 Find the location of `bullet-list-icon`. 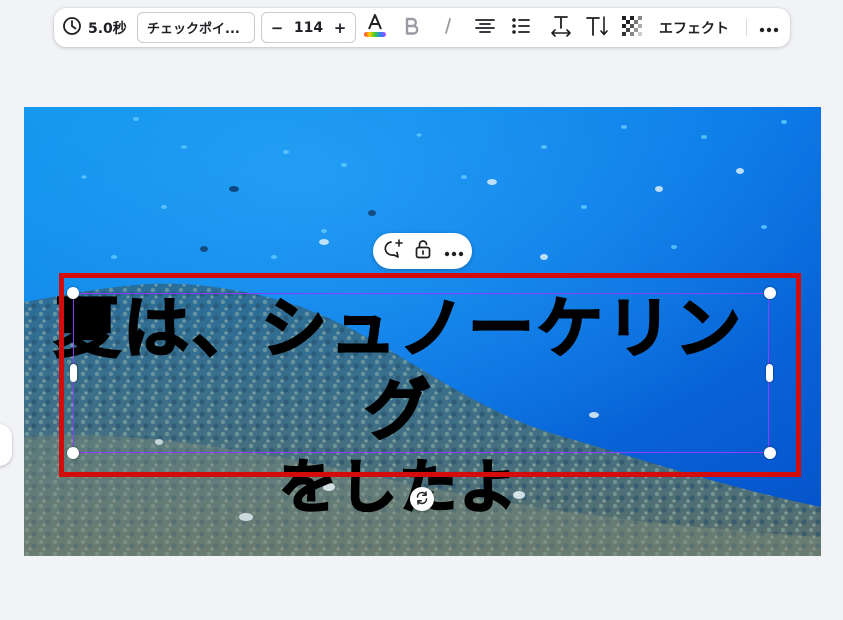

bullet-list-icon is located at coordinates (521, 28).